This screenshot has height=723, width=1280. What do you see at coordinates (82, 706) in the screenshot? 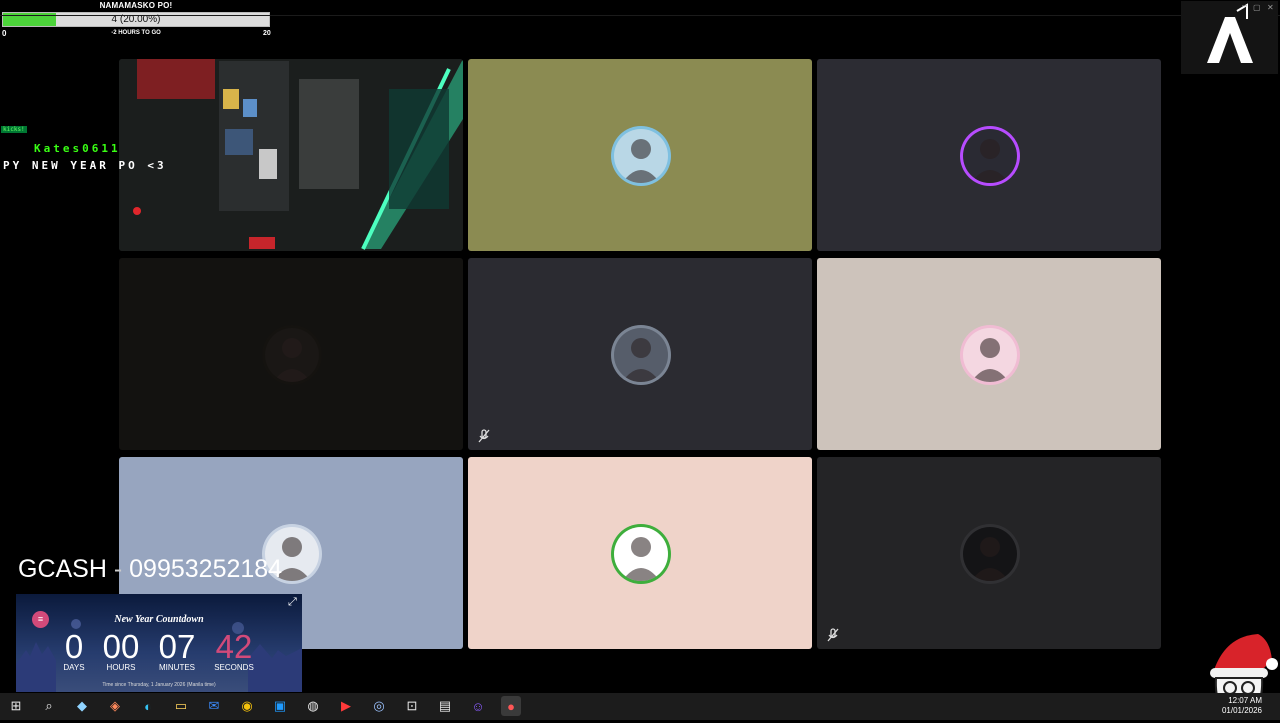
I see `copilot-icon: ◆` at bounding box center [82, 706].